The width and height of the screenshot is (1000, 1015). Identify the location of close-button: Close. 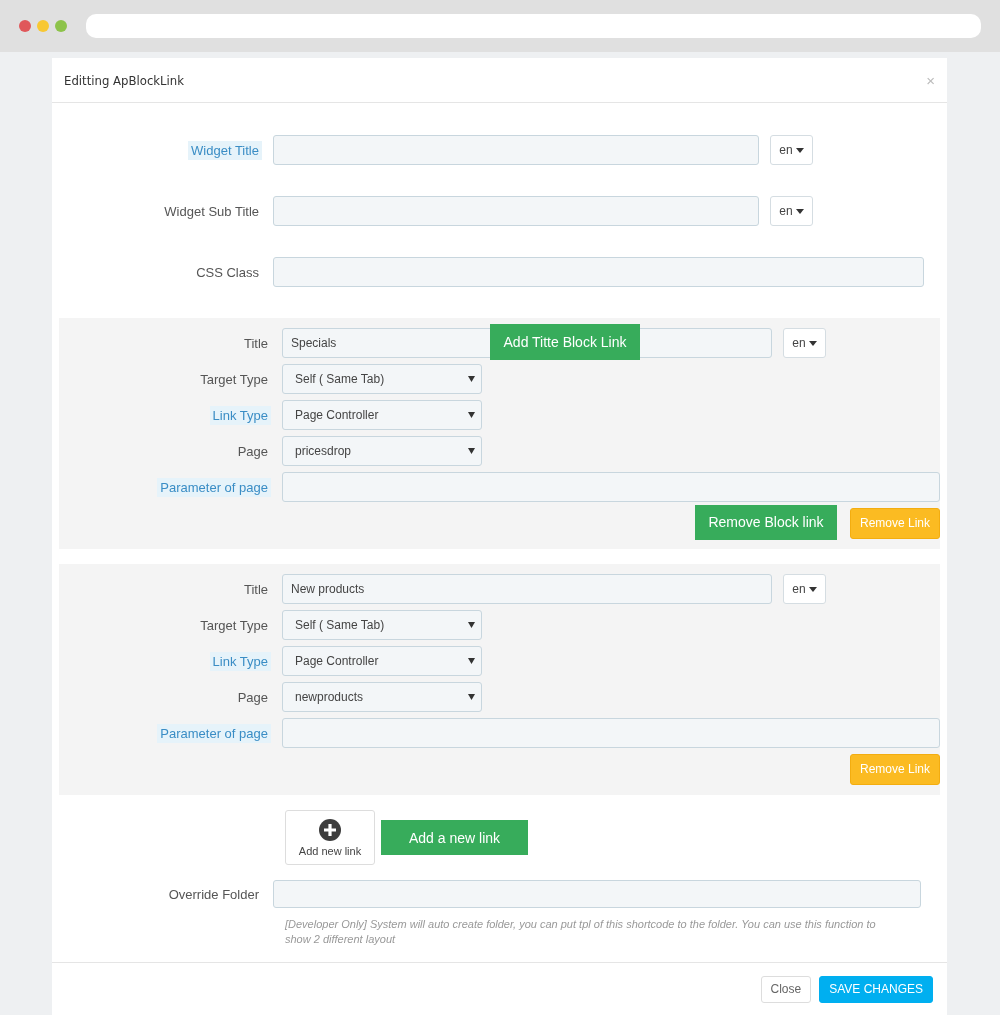
(786, 989).